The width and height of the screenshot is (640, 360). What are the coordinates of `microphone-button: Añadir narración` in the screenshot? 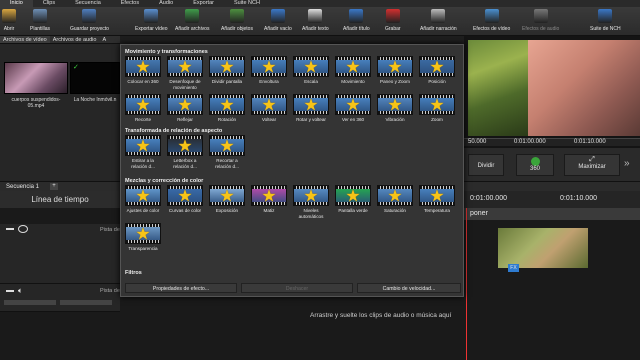 It's located at (438, 21).